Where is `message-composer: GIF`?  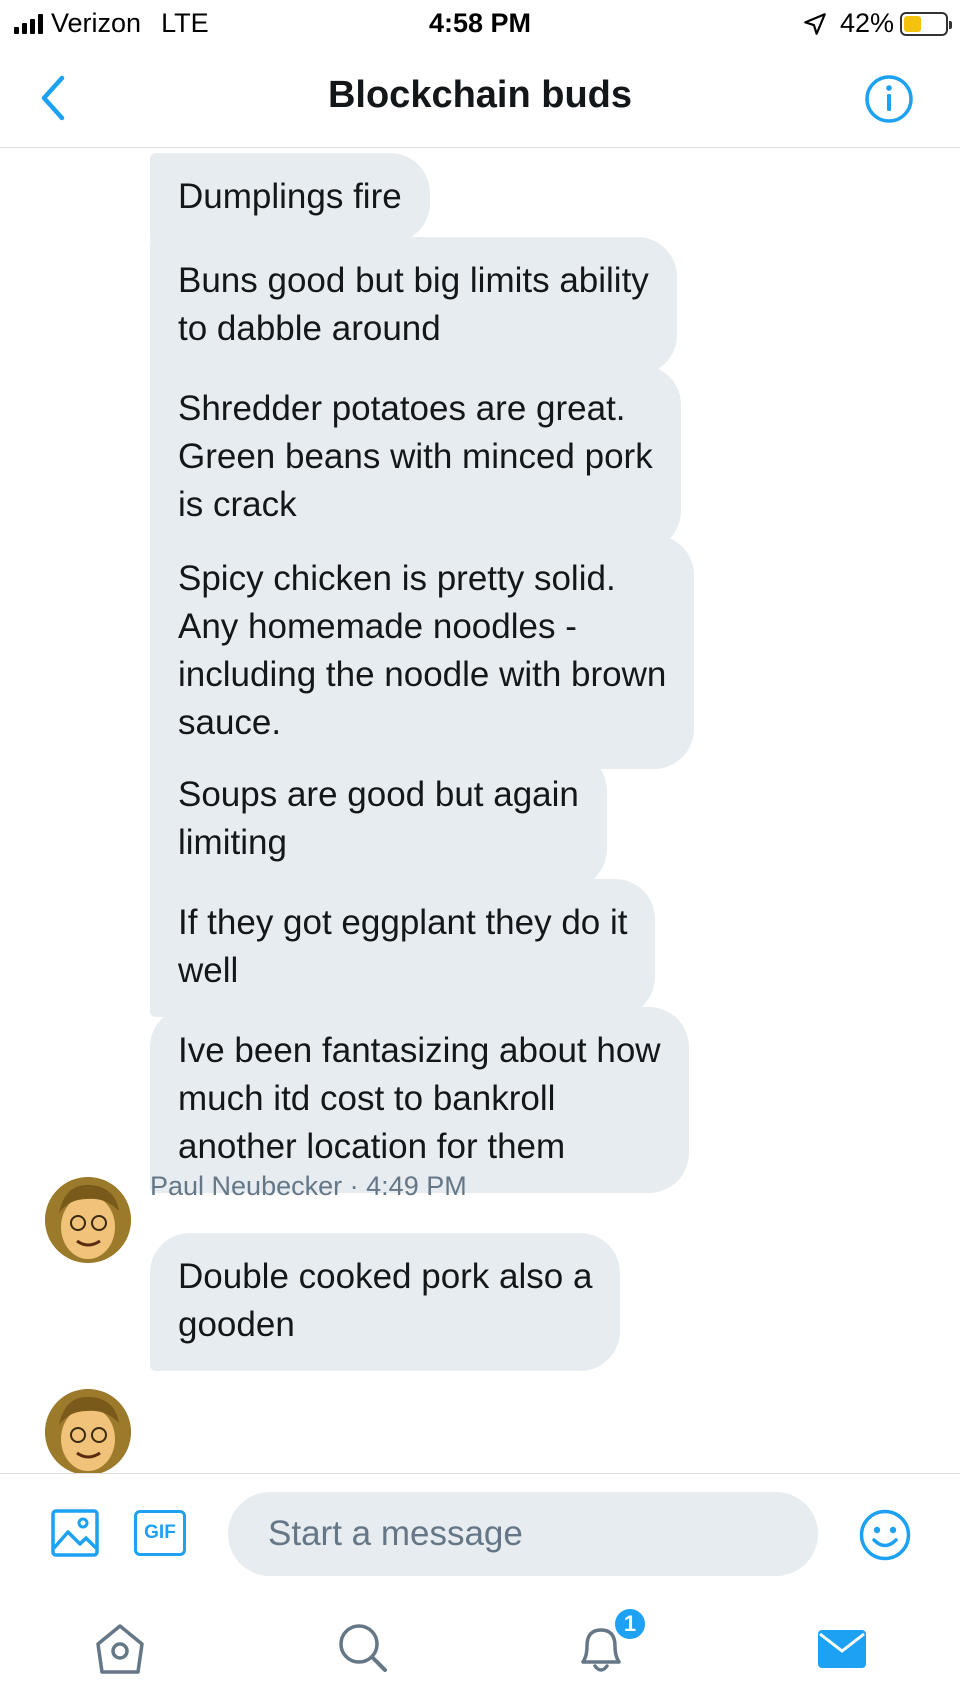
message-composer: GIF is located at coordinates (480, 1531).